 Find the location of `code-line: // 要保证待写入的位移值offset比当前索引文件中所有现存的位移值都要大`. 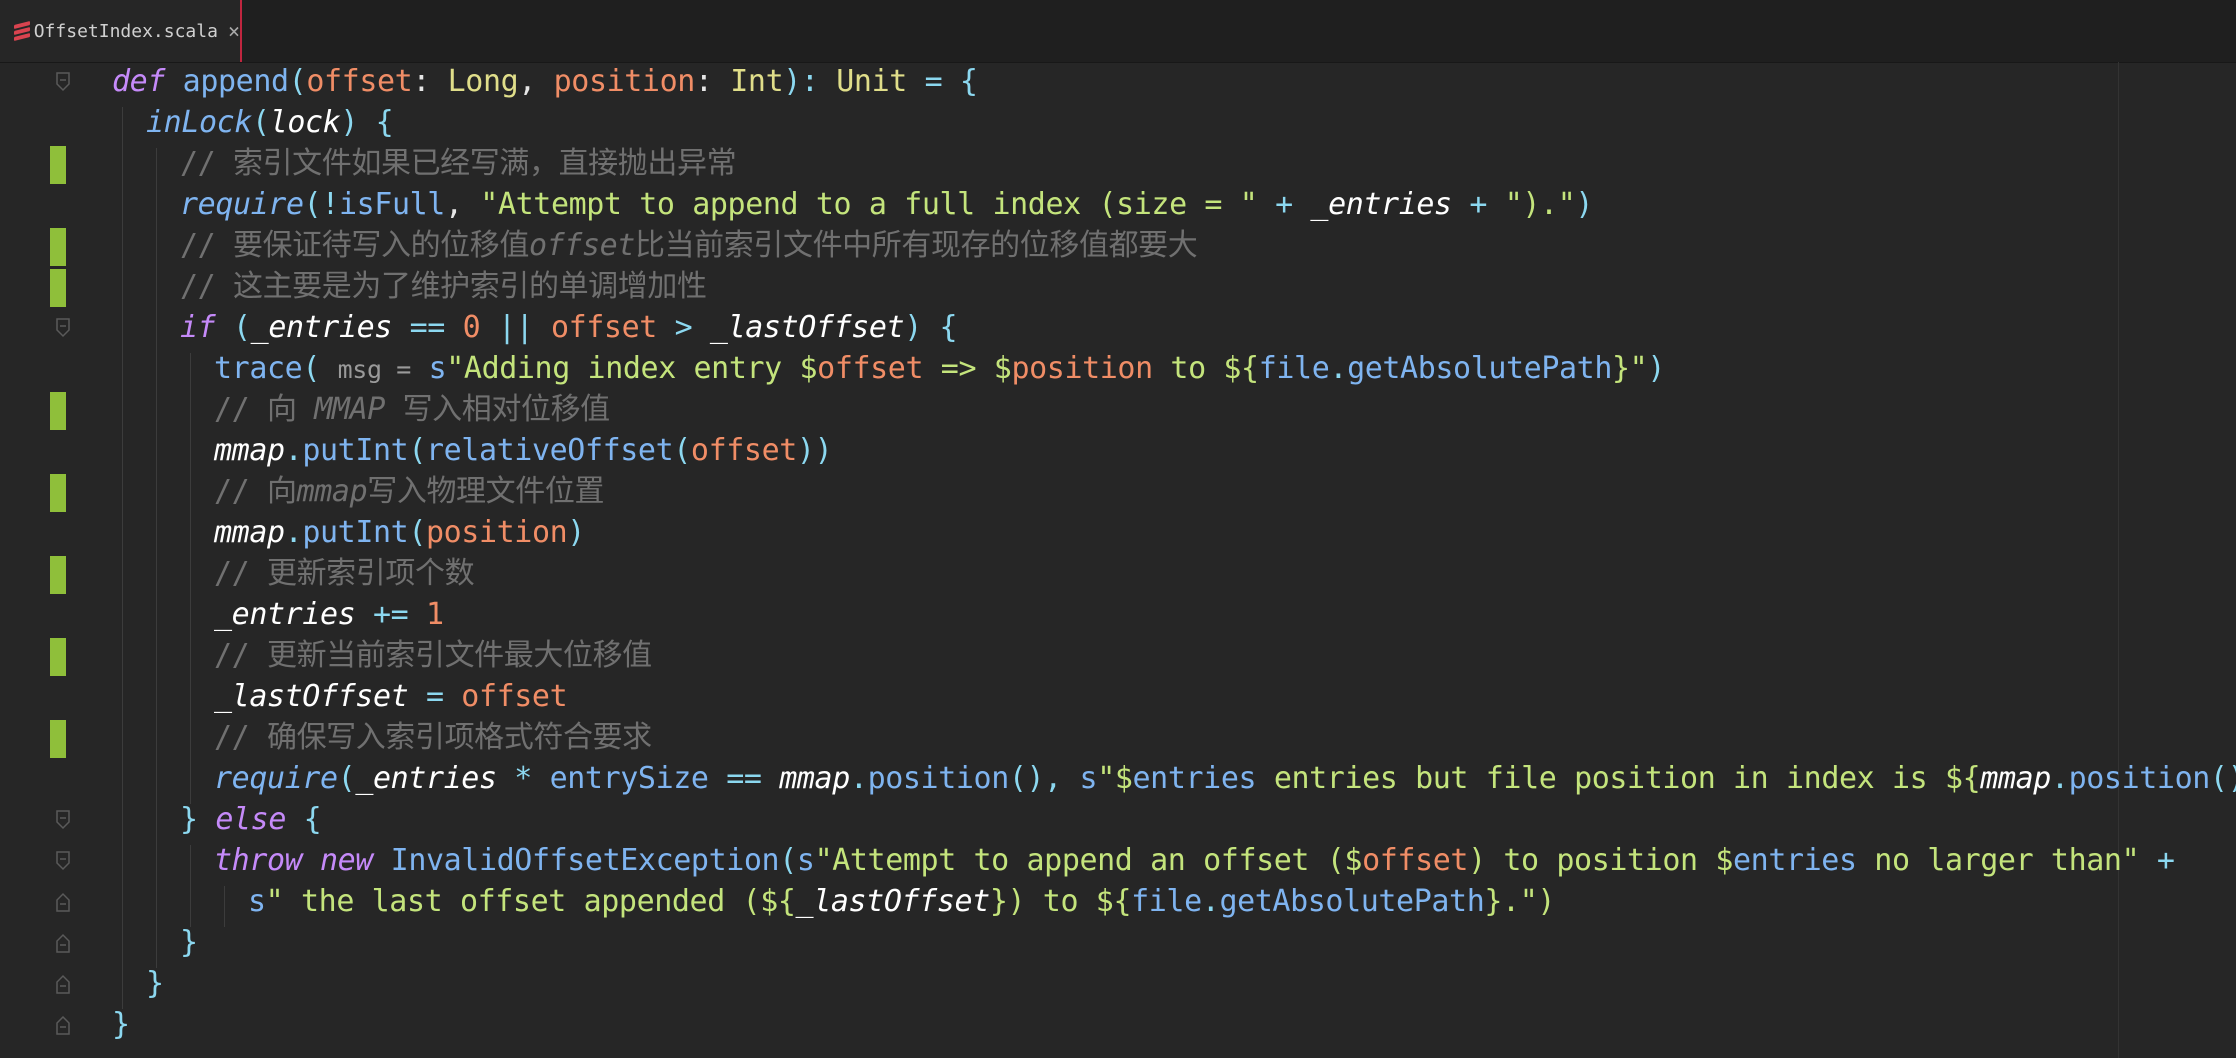

code-line: // 要保证待写入的位移值offset比当前索引文件中所有现存的位移值都要大 is located at coordinates (689, 246).